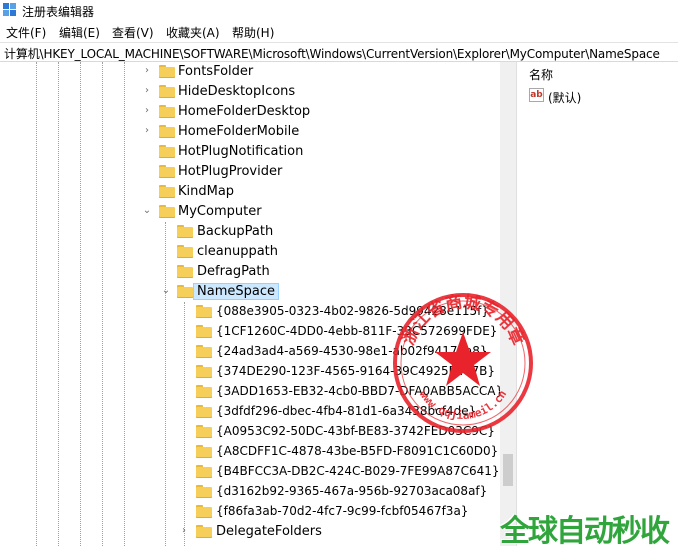 The width and height of the screenshot is (678, 550). I want to click on window-title: 注册表编辑器, so click(58, 12).